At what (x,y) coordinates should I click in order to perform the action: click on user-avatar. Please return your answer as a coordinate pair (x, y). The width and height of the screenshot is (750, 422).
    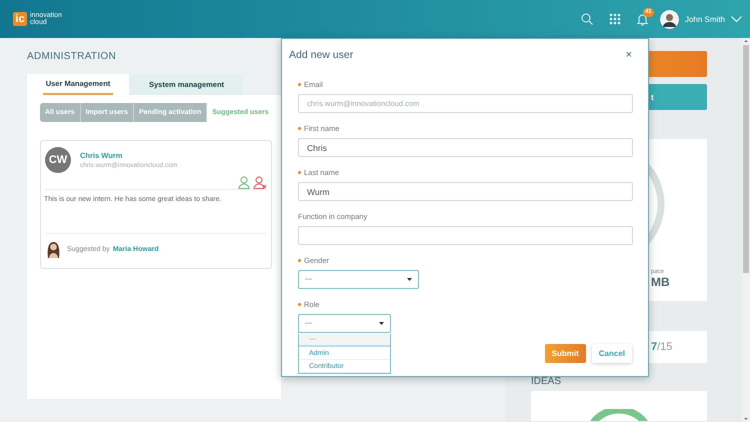
    Looking at the image, I should click on (669, 19).